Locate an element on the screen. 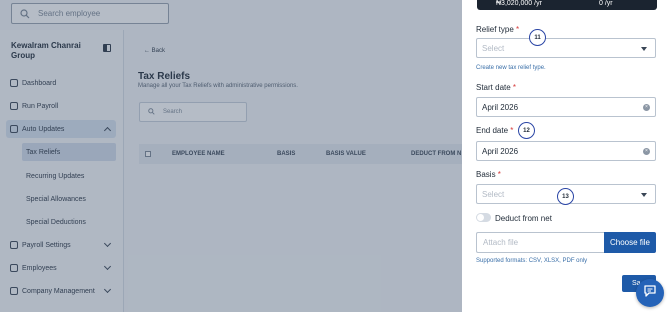 The image size is (670, 312). attach-file-placeholder: Attach file is located at coordinates (501, 242).